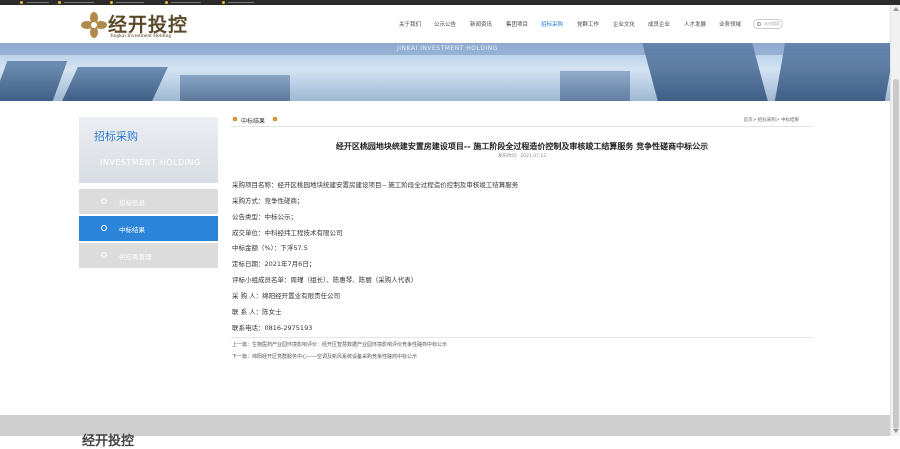 The height and width of the screenshot is (449, 900). I want to click on article-line: 采购方式：竞争性磋商；, so click(268, 201).